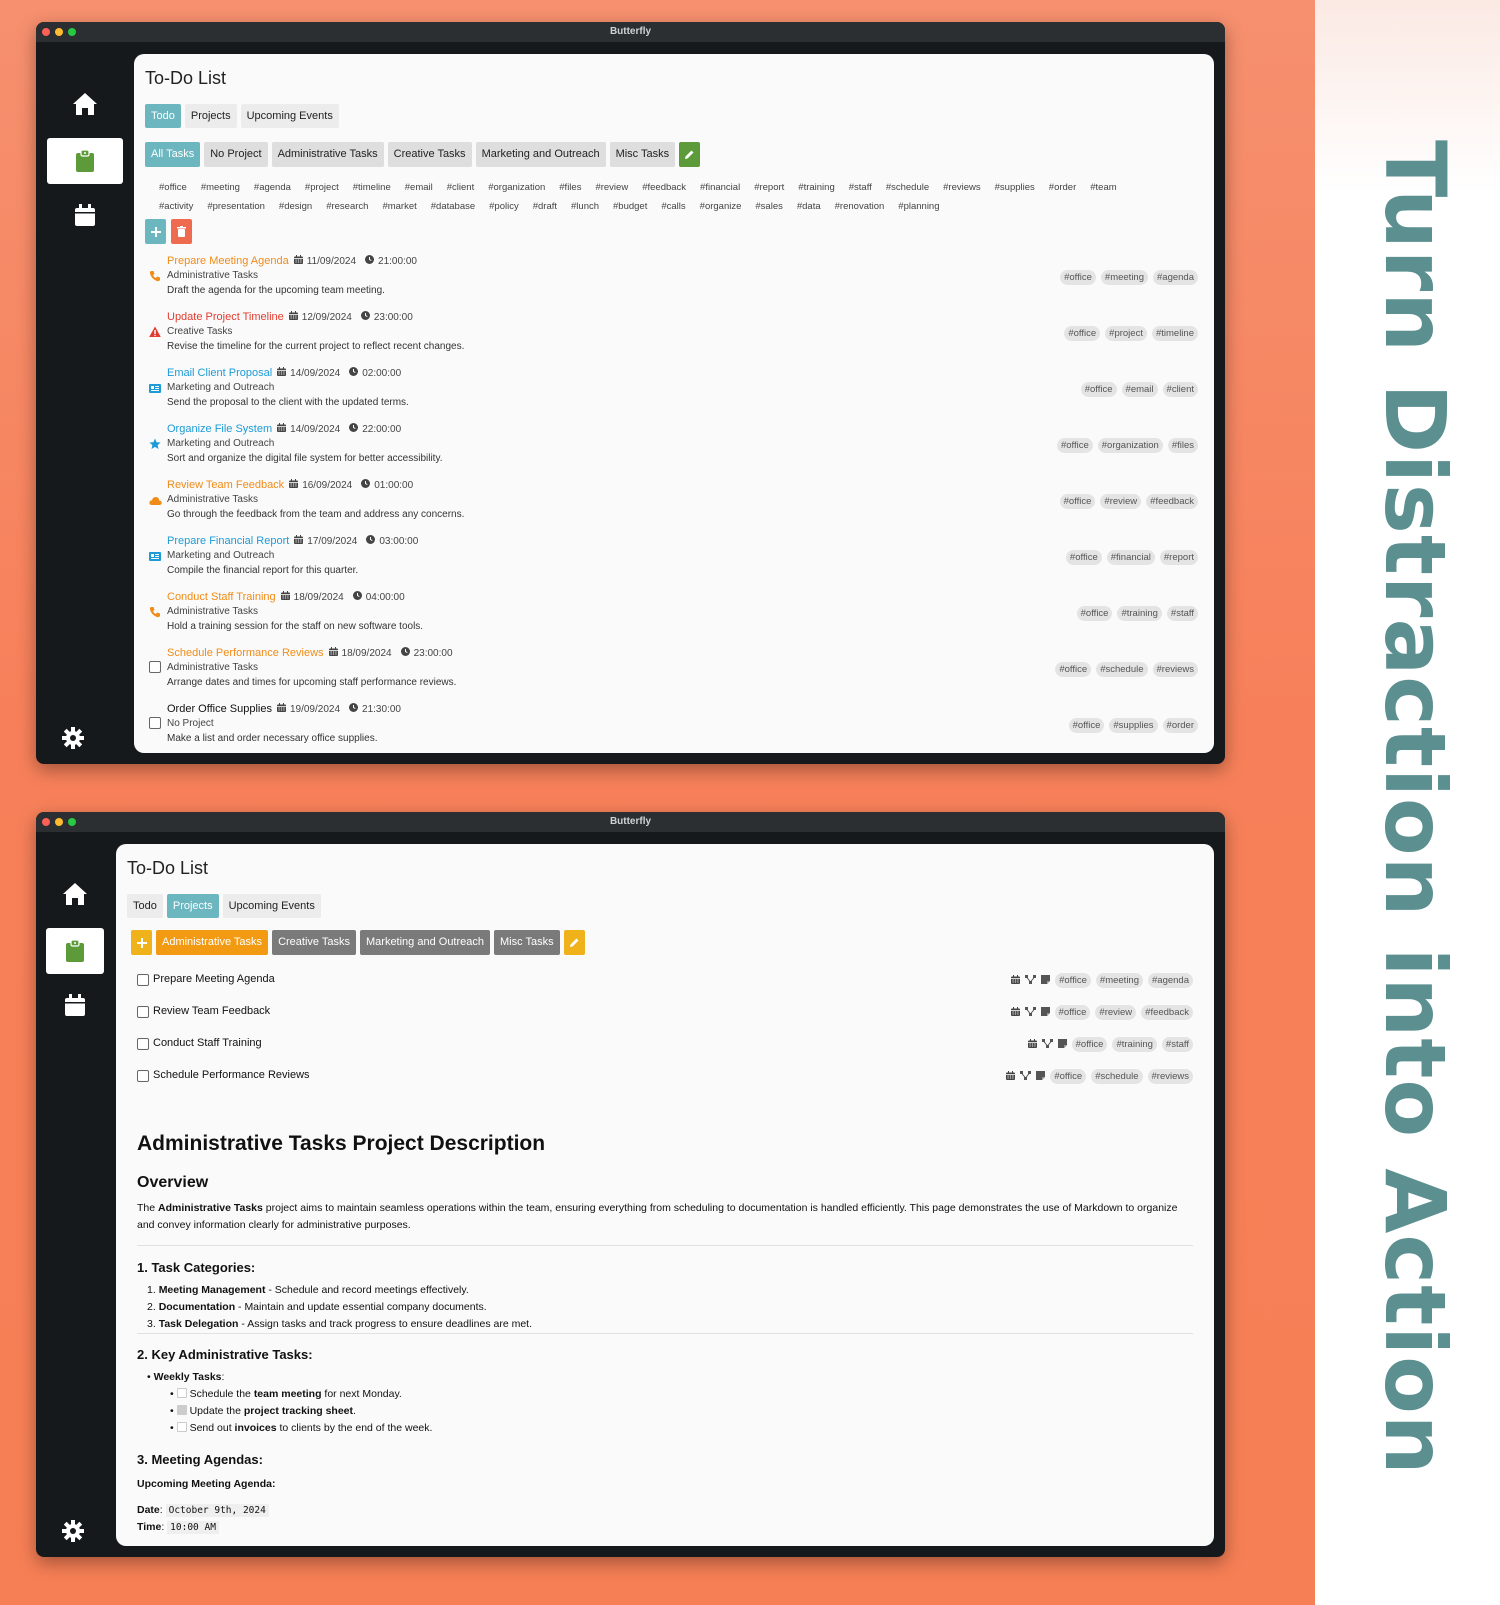 Image resolution: width=1500 pixels, height=1605 pixels. What do you see at coordinates (918, 206) in the screenshot?
I see `tag-filter: #planning` at bounding box center [918, 206].